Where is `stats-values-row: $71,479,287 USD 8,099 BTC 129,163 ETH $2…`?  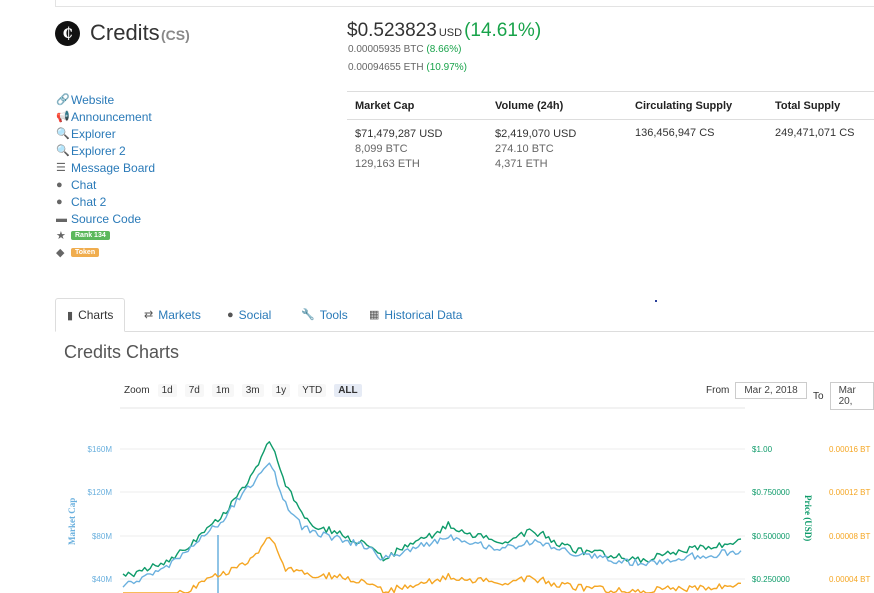
stats-values-row: $71,479,287 USD 8,099 BTC 129,163 ETH $2… is located at coordinates (610, 150).